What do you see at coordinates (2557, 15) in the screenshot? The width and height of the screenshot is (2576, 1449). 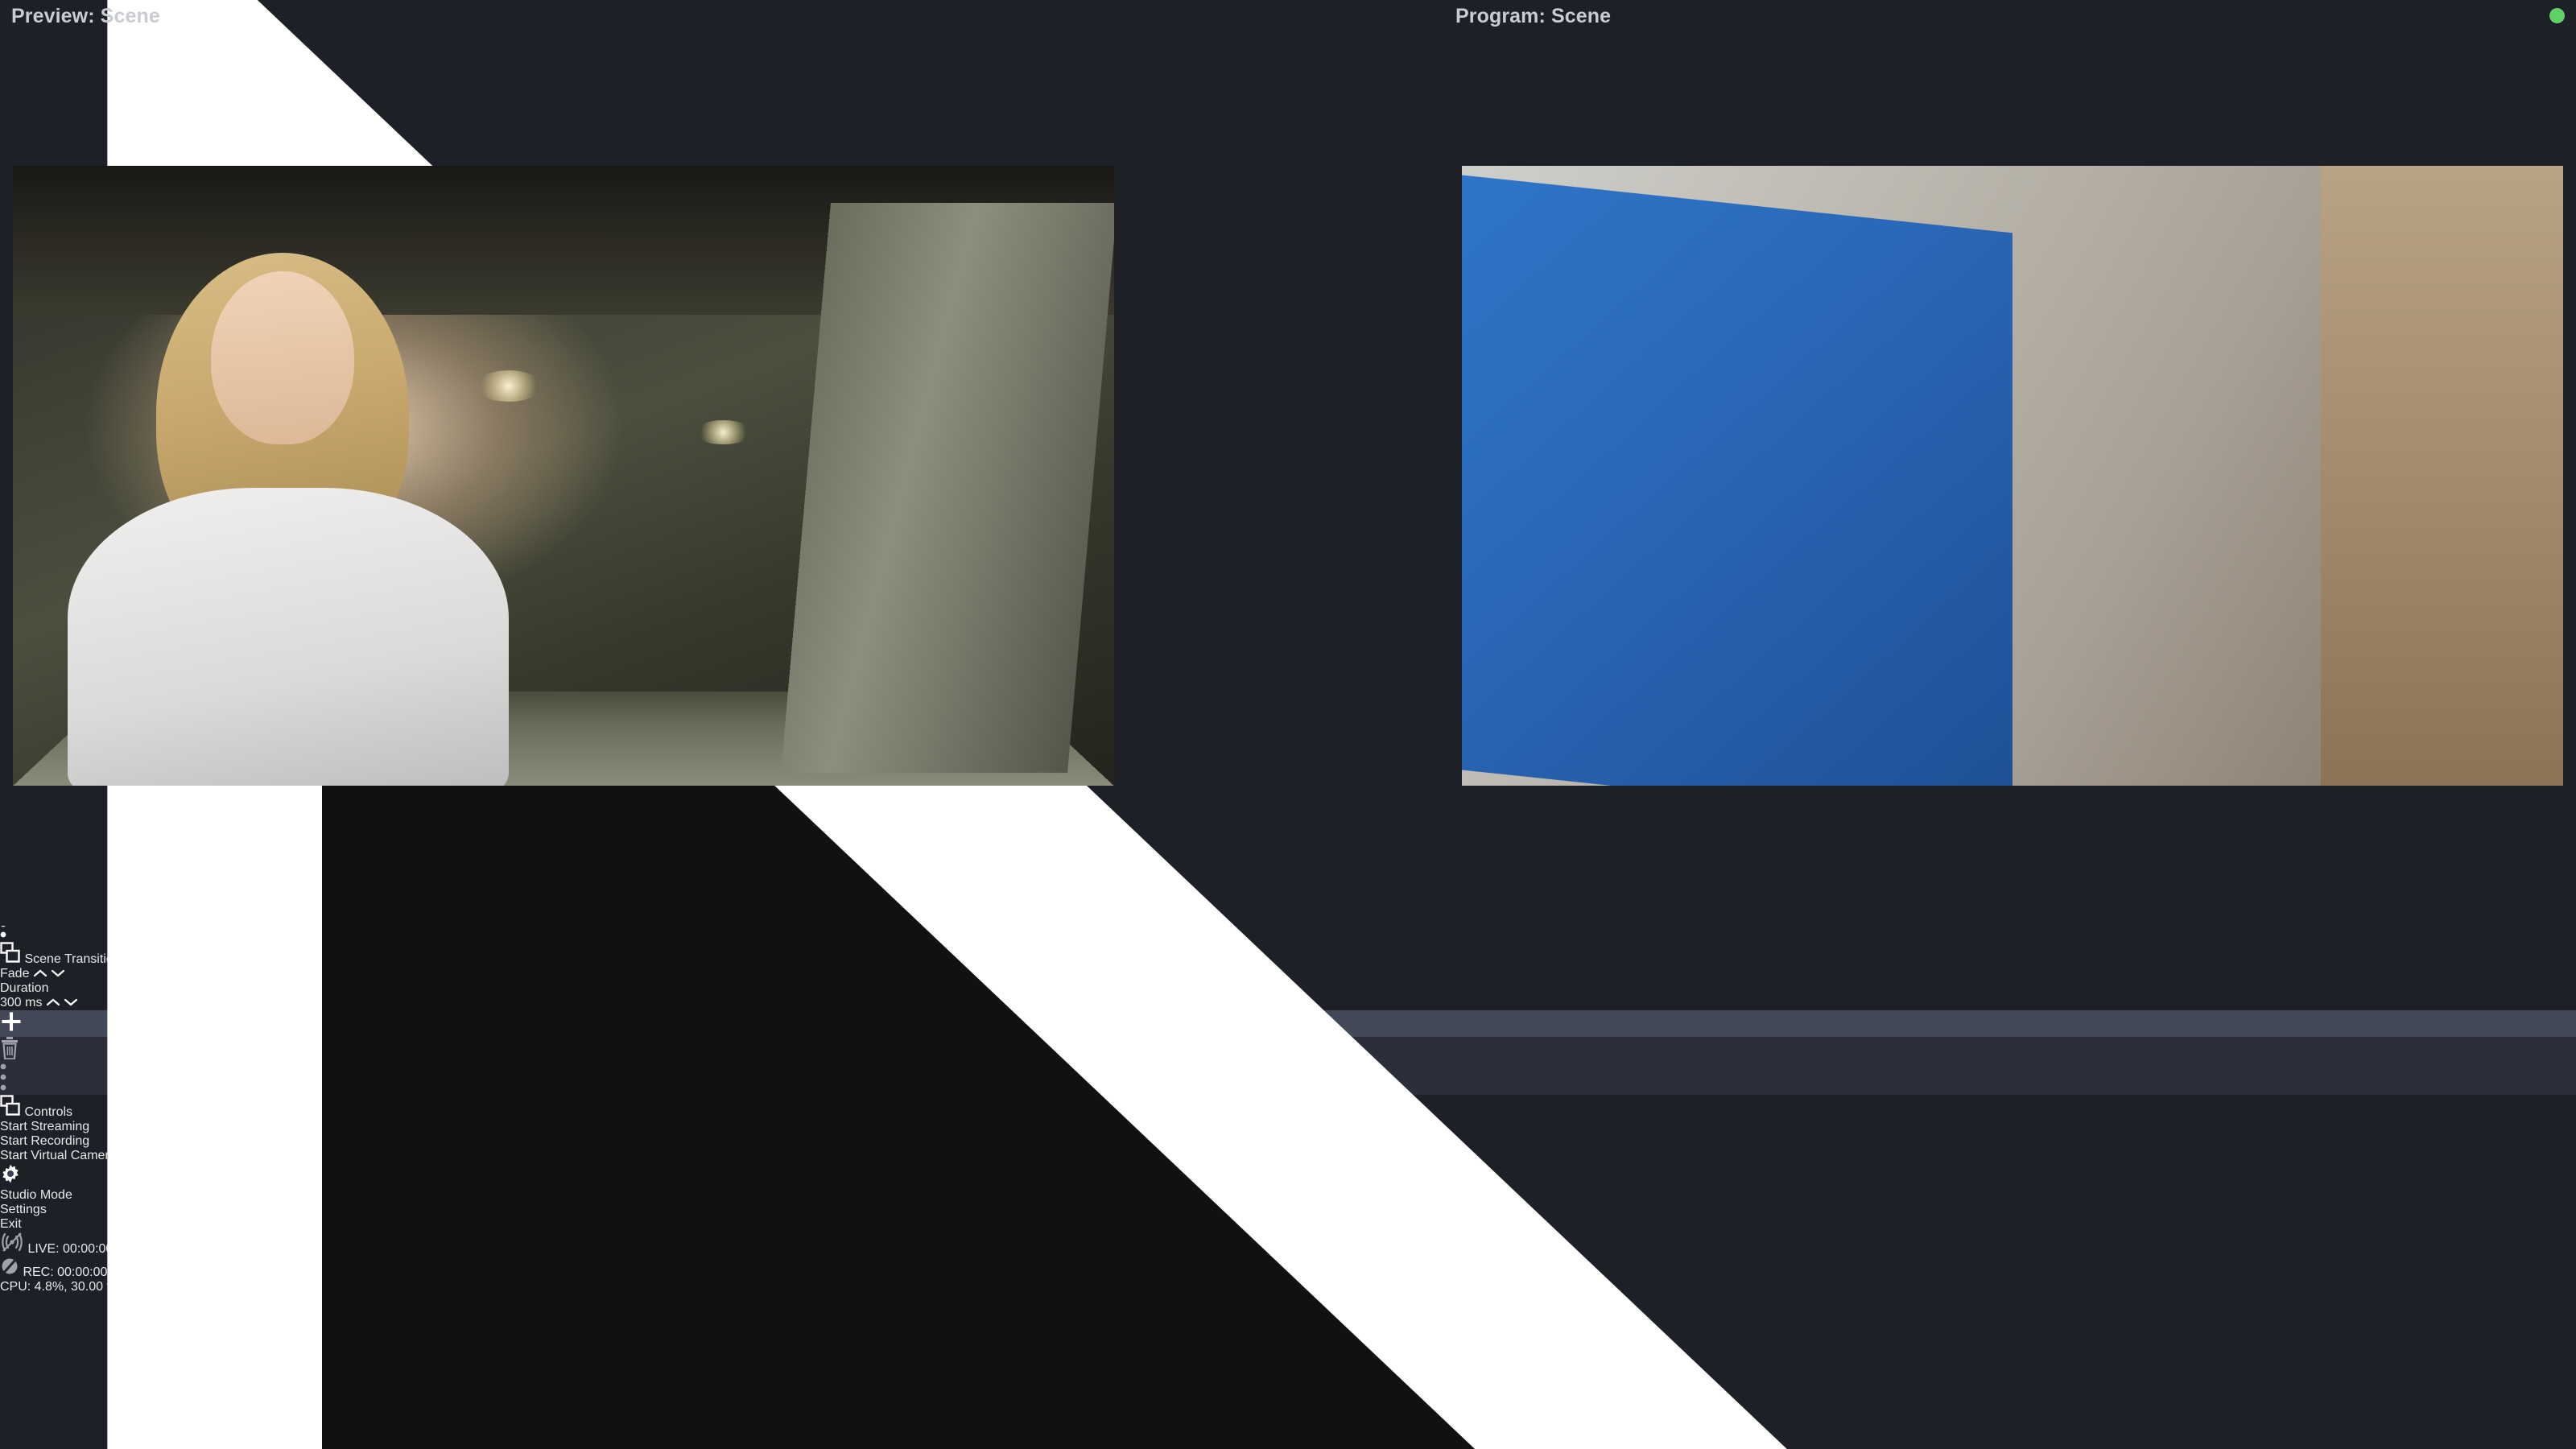 I see `recording-indicator` at bounding box center [2557, 15].